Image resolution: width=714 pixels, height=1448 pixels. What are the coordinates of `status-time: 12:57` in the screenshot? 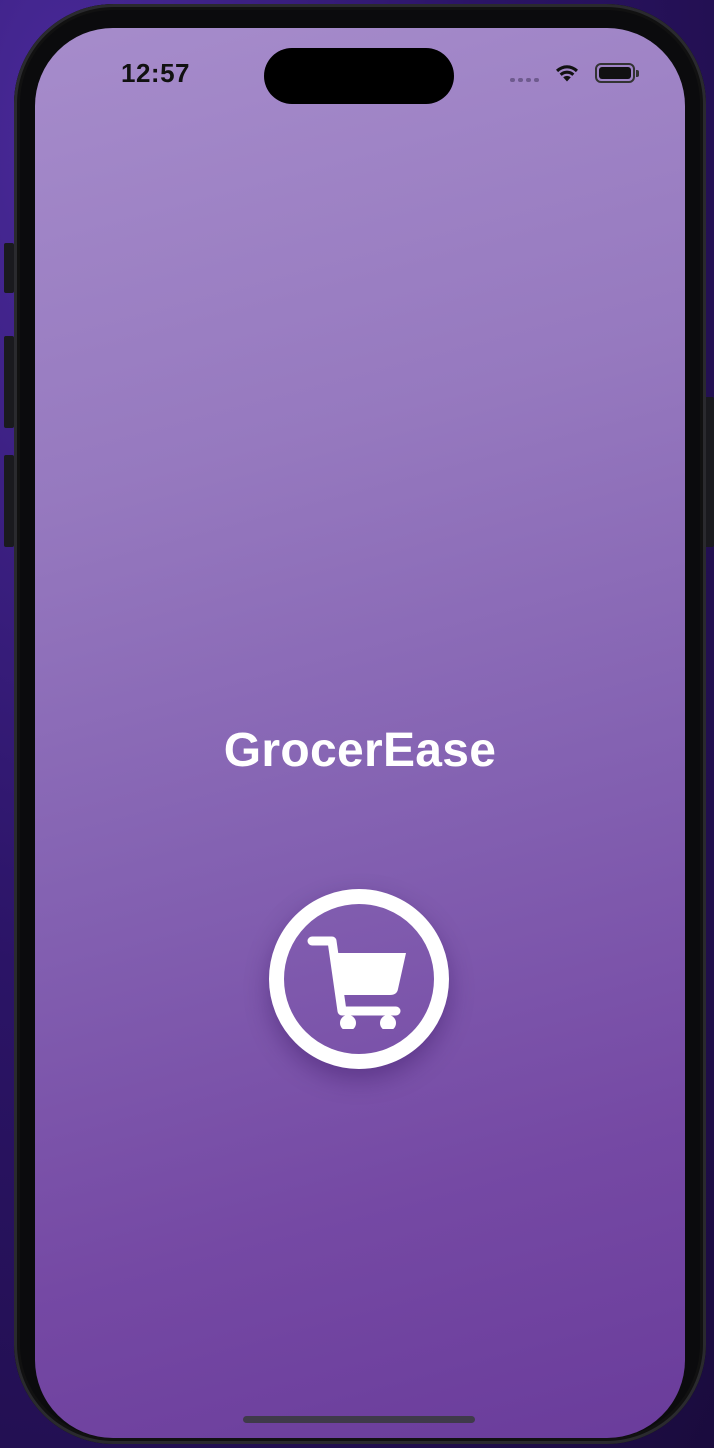 It's located at (155, 73).